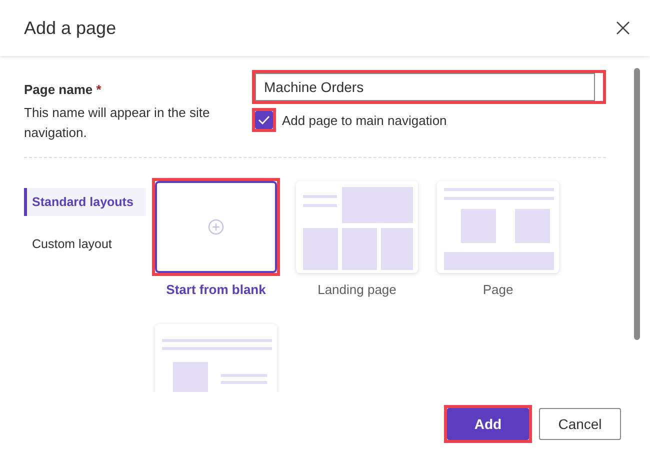 Image resolution: width=650 pixels, height=456 pixels. I want to click on checkbox-label: Add page to main navigation, so click(364, 120).